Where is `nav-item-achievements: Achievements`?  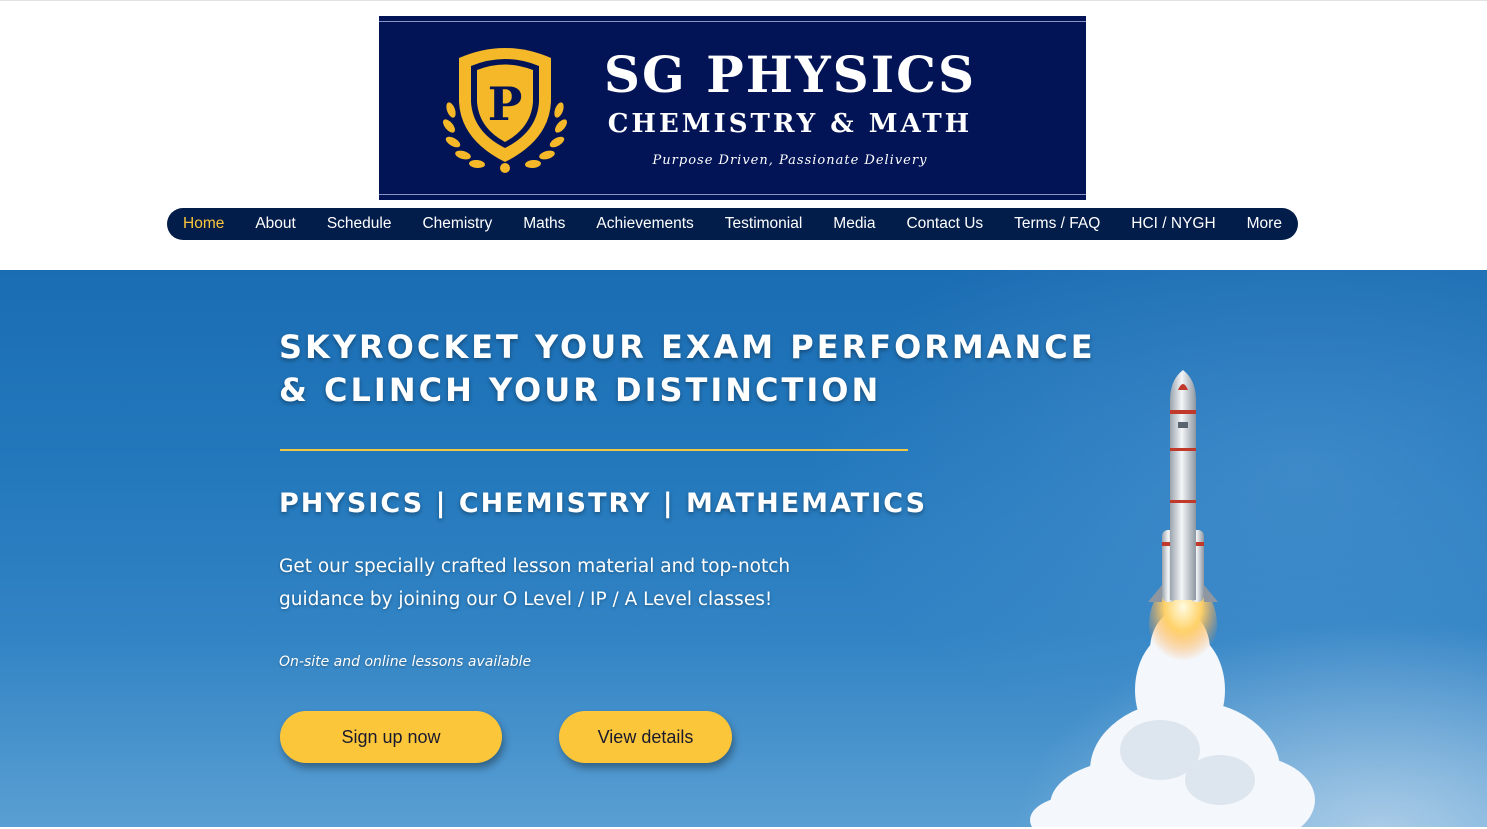 nav-item-achievements: Achievements is located at coordinates (644, 224).